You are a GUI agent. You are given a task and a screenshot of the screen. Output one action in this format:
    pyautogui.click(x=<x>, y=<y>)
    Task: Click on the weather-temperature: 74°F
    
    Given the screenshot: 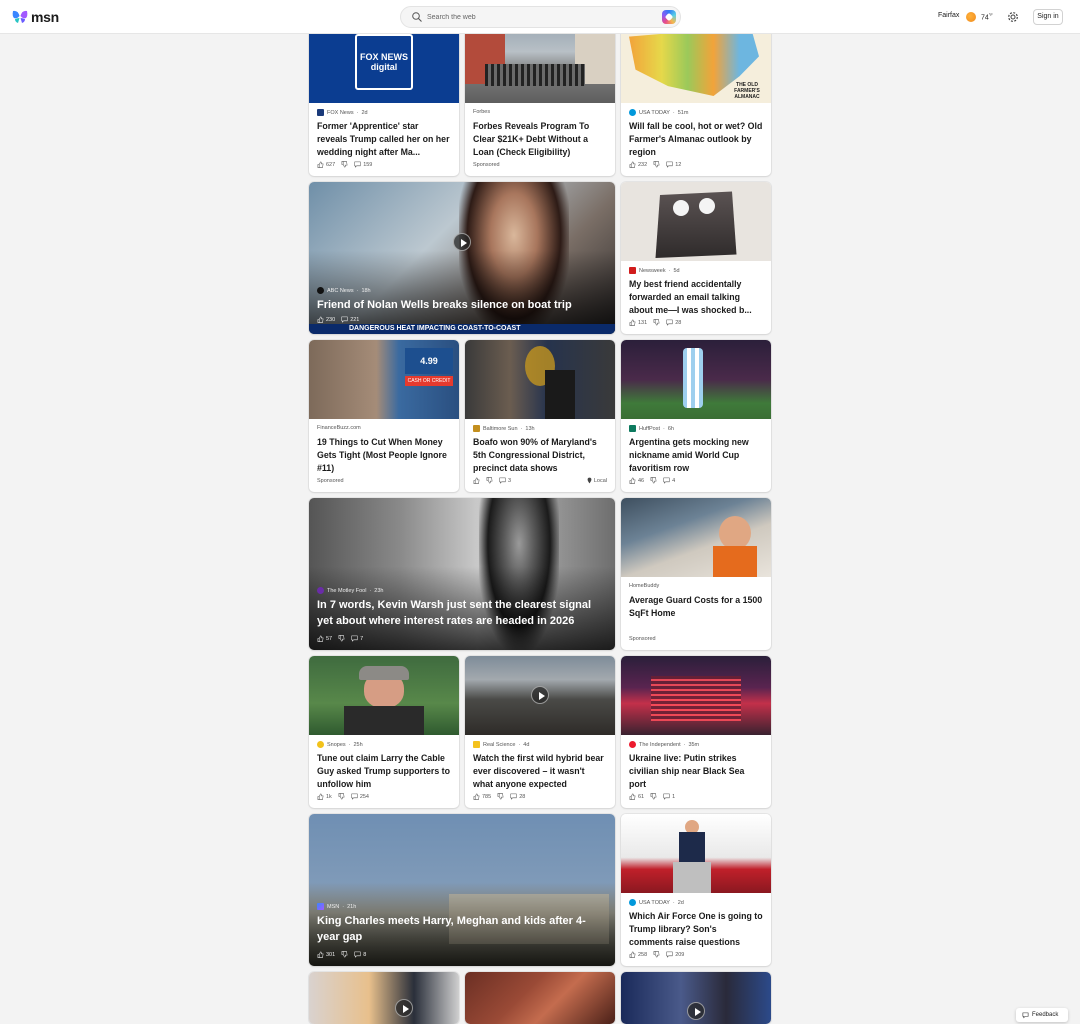 What is the action you would take?
    pyautogui.click(x=987, y=16)
    